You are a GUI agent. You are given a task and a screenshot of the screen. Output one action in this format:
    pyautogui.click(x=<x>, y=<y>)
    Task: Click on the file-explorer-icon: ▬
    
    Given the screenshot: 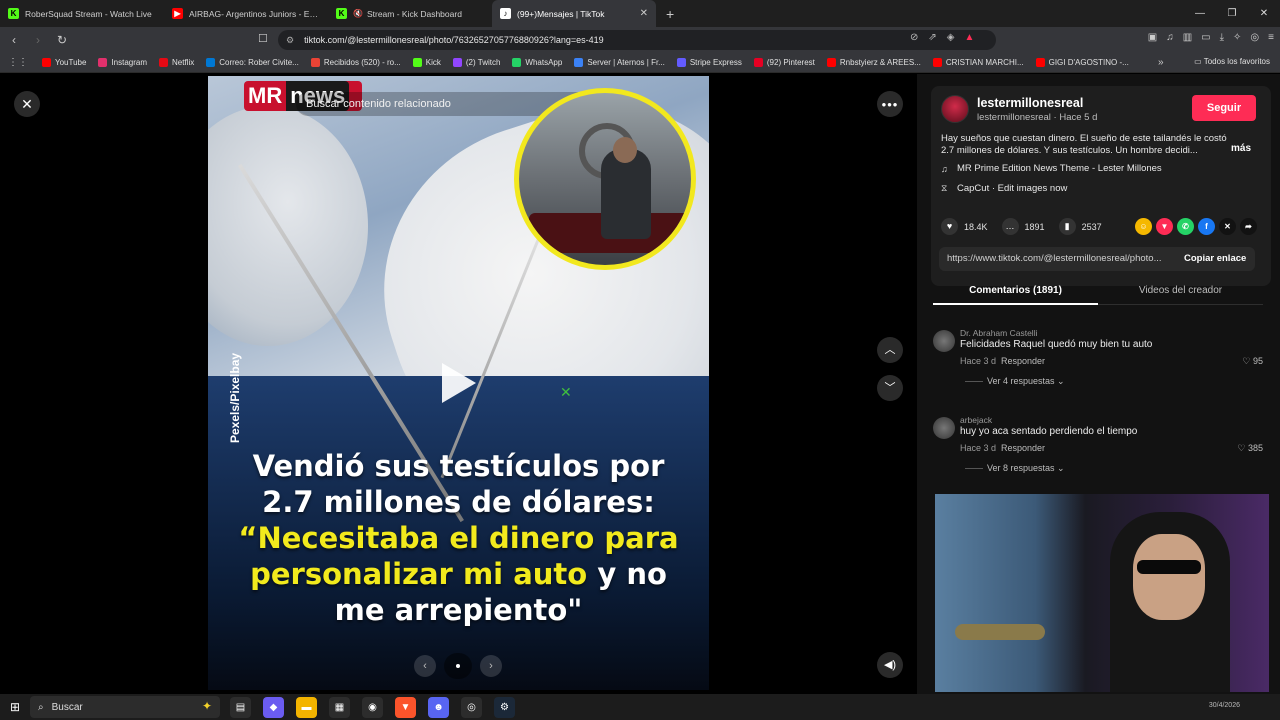 What is the action you would take?
    pyautogui.click(x=306, y=707)
    